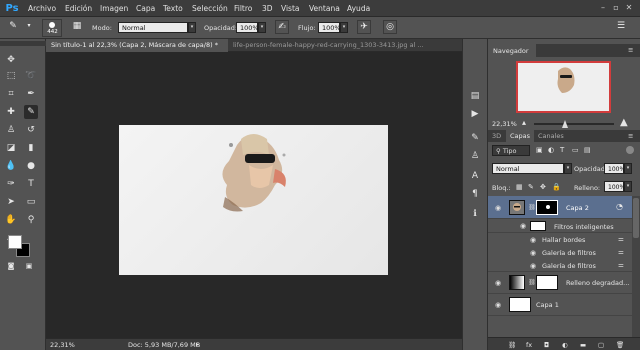 The image size is (640, 350). What do you see at coordinates (587, 150) in the screenshot?
I see `filter-smart-object-icon: ▤` at bounding box center [587, 150].